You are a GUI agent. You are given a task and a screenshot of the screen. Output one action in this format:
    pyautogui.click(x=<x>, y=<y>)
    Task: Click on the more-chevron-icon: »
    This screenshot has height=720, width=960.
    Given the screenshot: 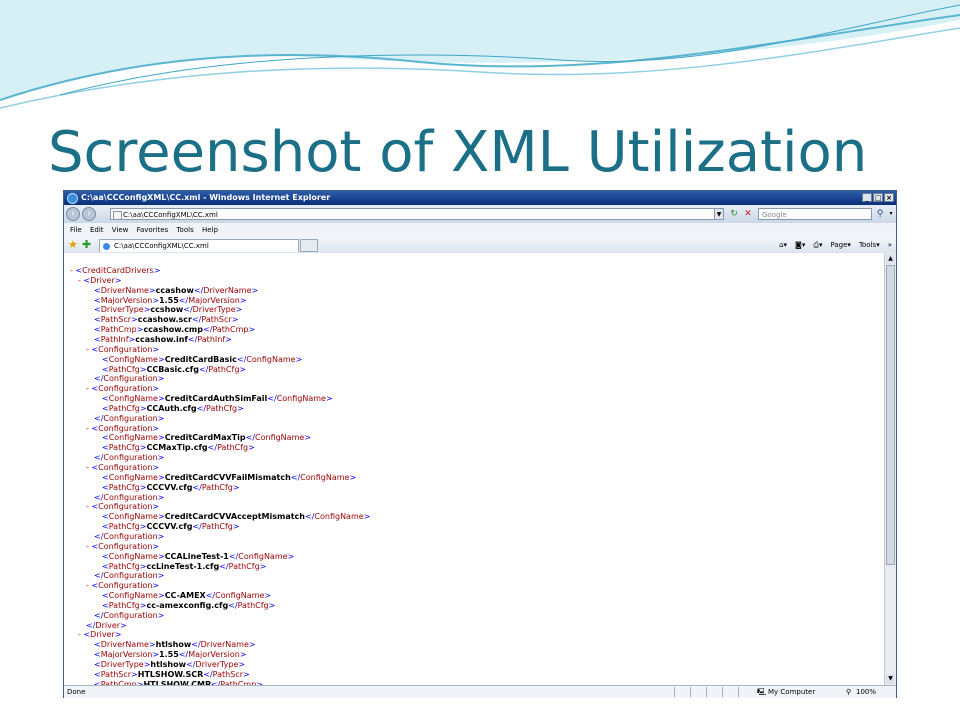 What is the action you would take?
    pyautogui.click(x=890, y=245)
    